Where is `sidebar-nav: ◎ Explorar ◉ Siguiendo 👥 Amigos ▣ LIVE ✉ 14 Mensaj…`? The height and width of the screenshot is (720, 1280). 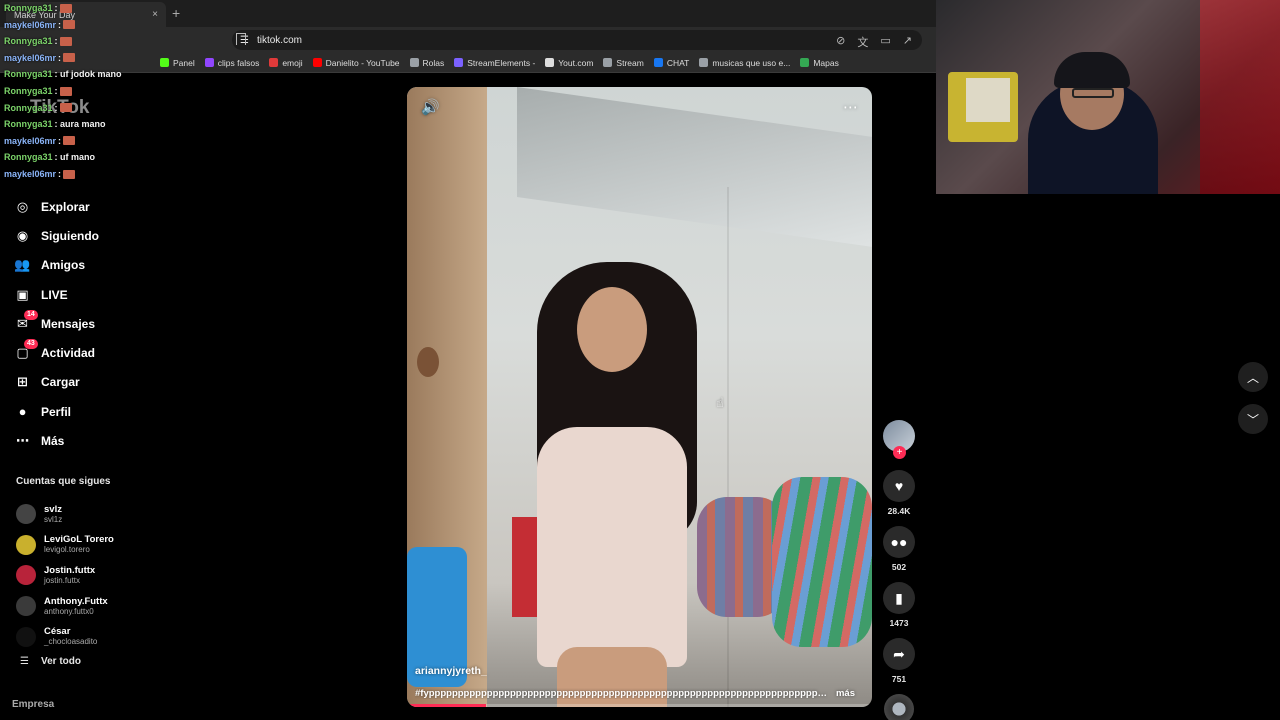 sidebar-nav: ◎ Explorar ◉ Siguiendo 👥 Amigos ▣ LIVE ✉ 14 Mensaj… is located at coordinates (84, 324).